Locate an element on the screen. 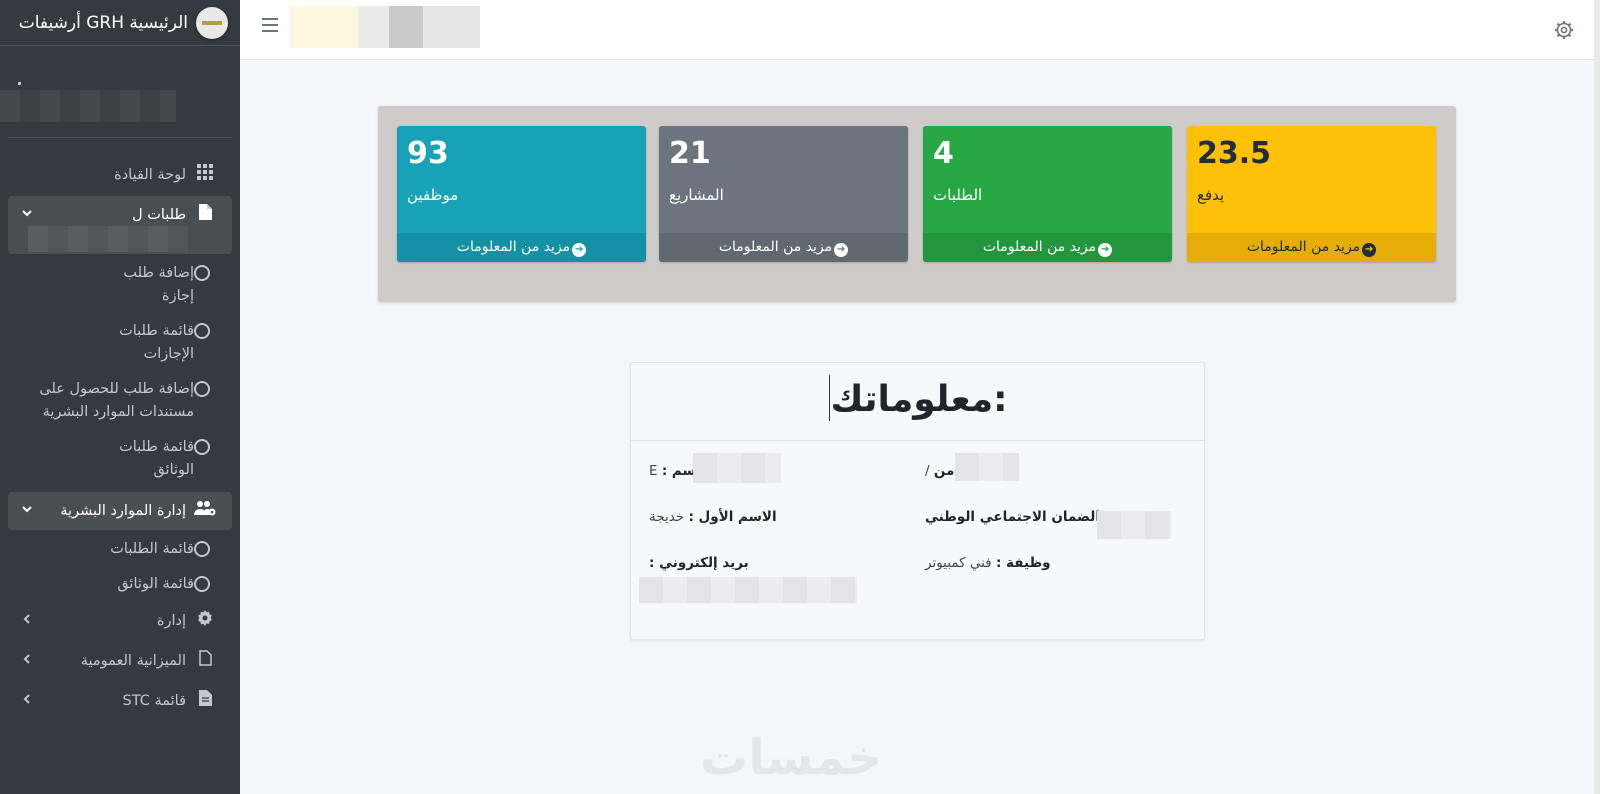  brand-link: الرئيسية GRH أرشيفات is located at coordinates (120, 23).